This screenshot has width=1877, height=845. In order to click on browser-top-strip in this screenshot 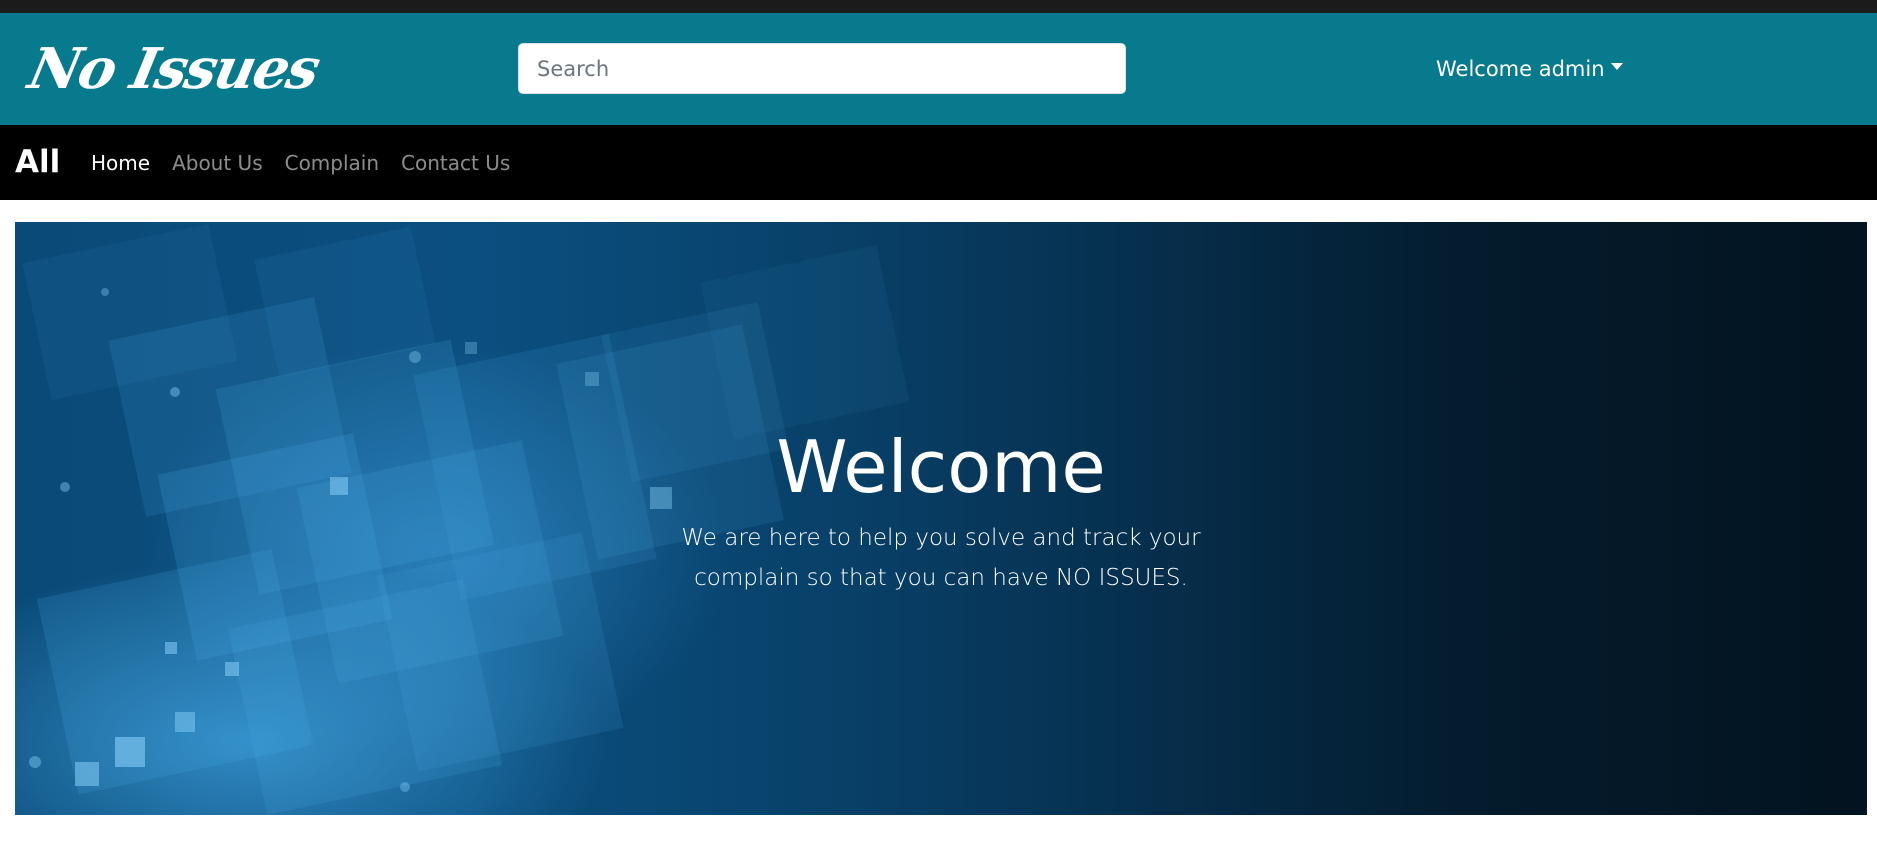, I will do `click(938, 6)`.